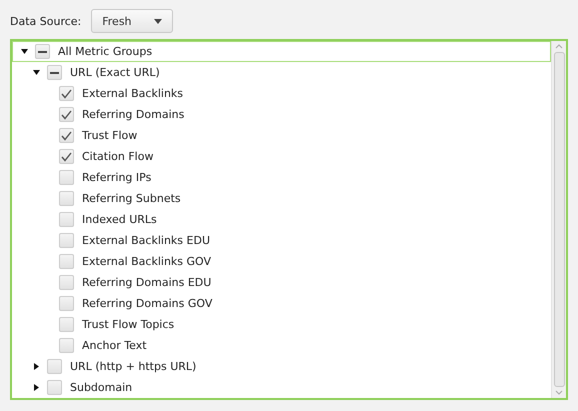  Describe the element at coordinates (133, 114) in the screenshot. I see `tree-item-label: Referring Domains` at that location.